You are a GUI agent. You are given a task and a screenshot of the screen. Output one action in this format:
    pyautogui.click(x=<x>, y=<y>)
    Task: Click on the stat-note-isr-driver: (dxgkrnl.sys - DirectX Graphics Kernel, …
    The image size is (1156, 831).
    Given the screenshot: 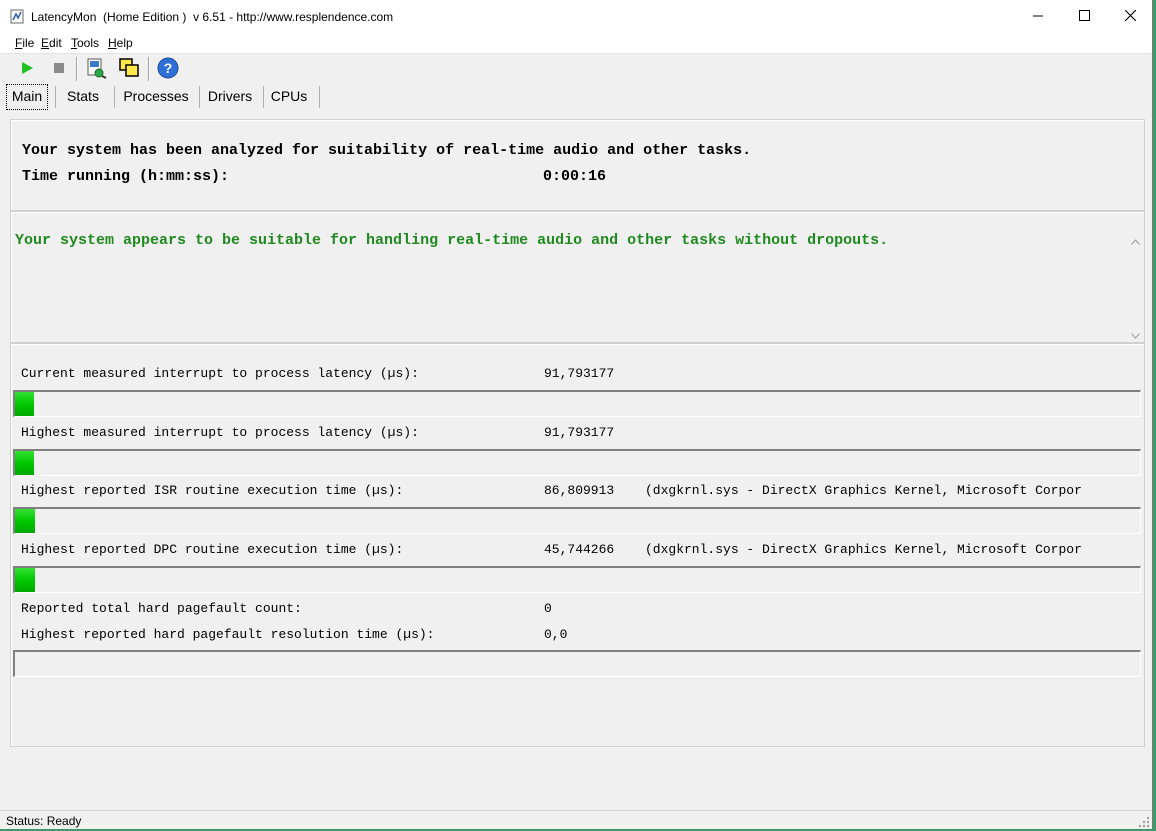 What is the action you would take?
    pyautogui.click(x=863, y=490)
    